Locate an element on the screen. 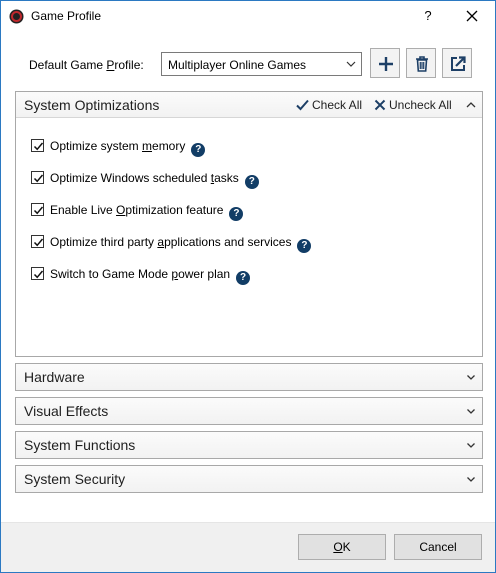 The width and height of the screenshot is (496, 573). system-security-header: System Security is located at coordinates (249, 479).